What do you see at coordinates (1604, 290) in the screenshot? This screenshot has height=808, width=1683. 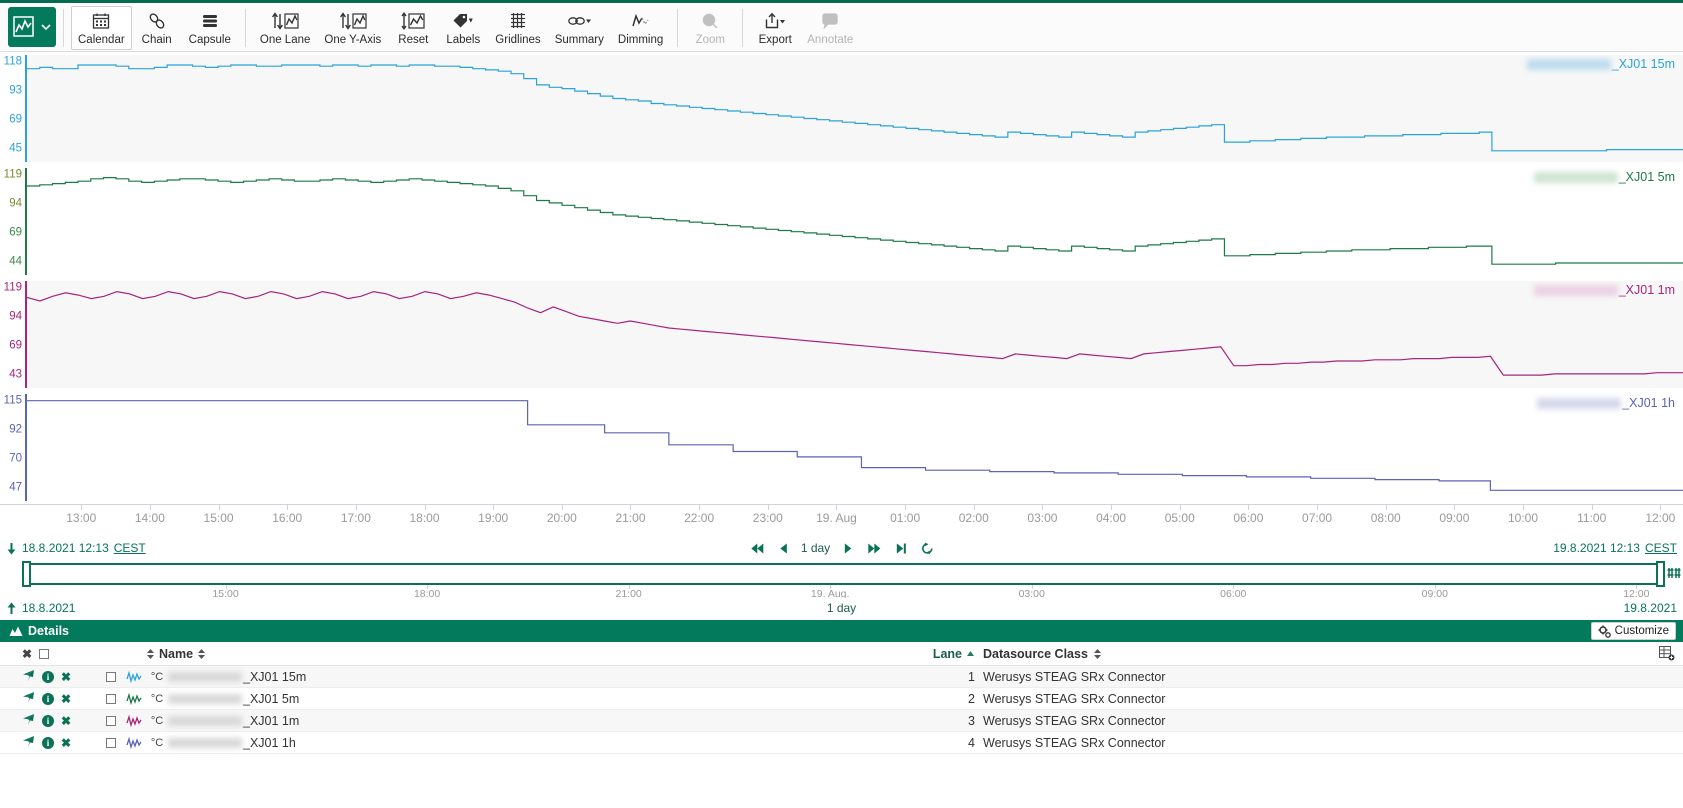 I see `lane-3-series-label: _XJ01 1m` at bounding box center [1604, 290].